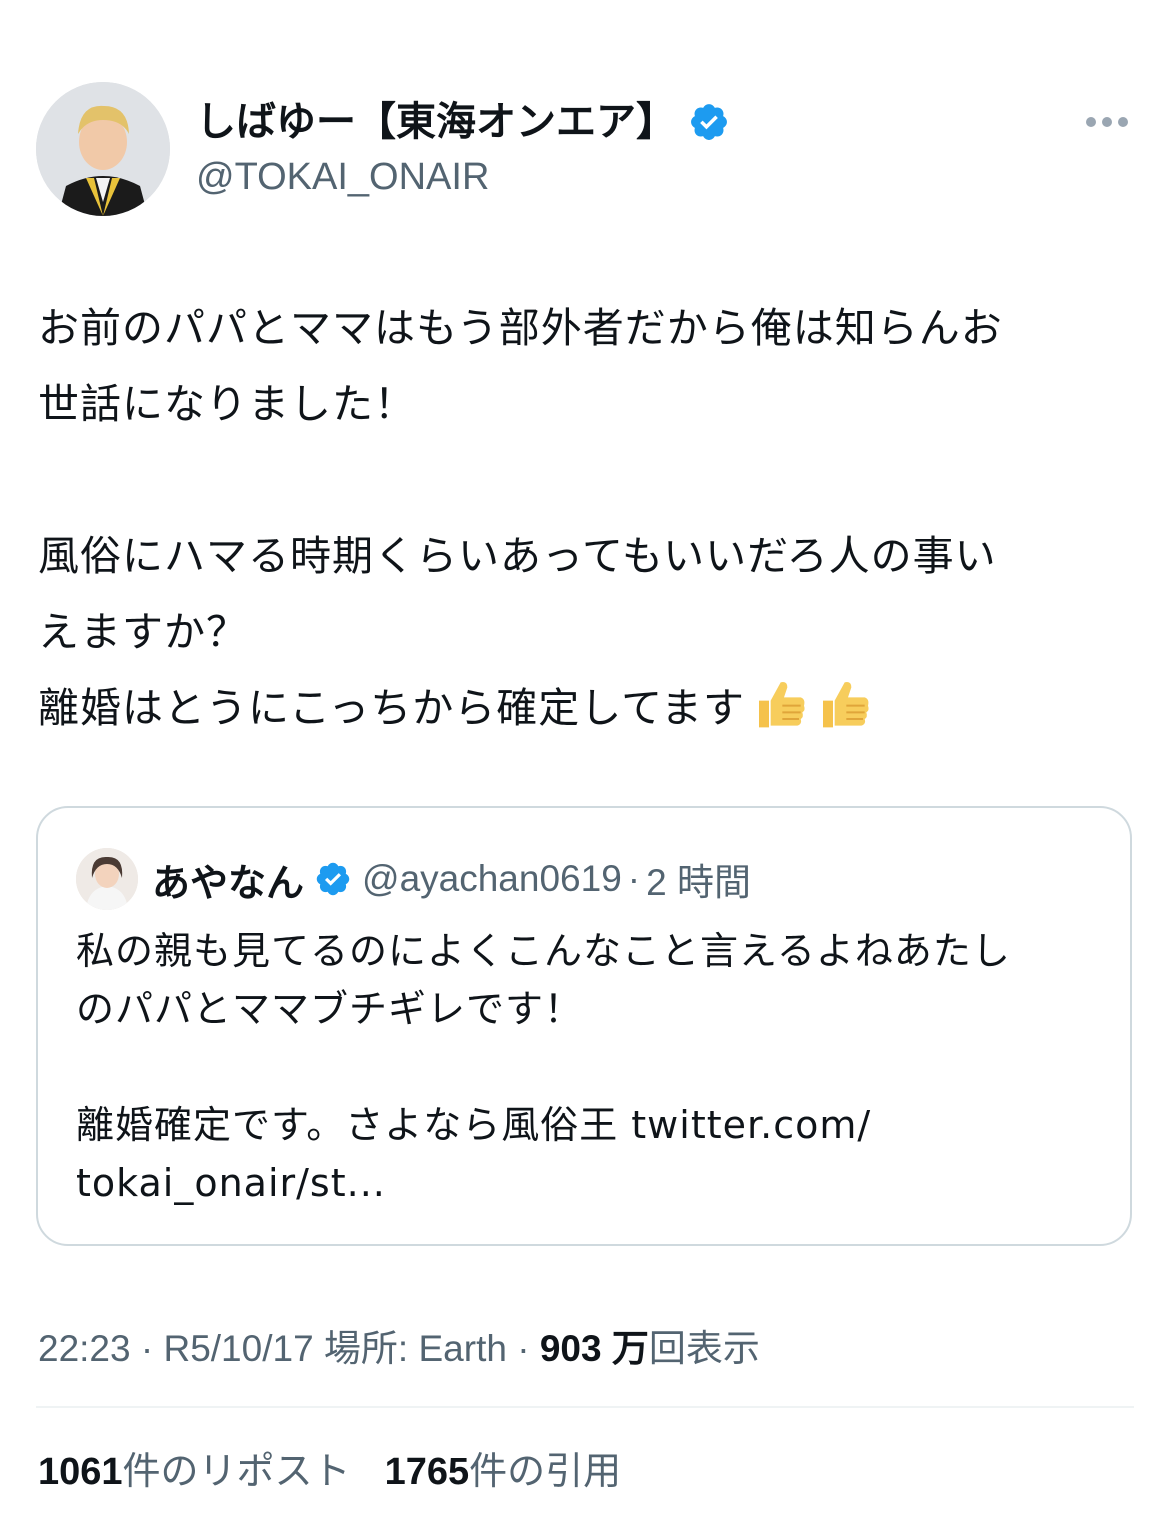 The width and height of the screenshot is (1170, 1527). I want to click on views-label: 回表示, so click(704, 1348).